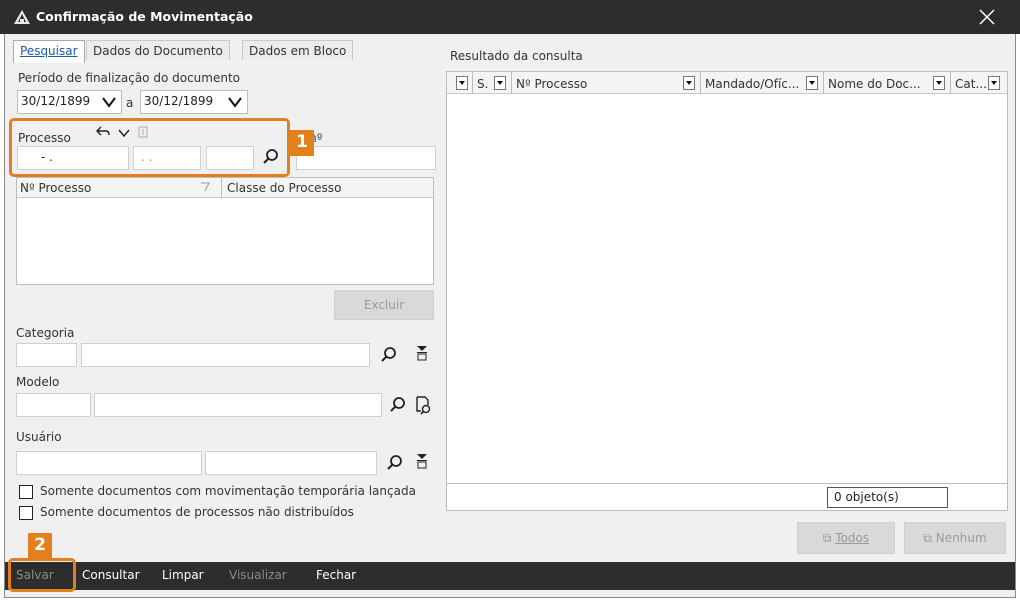 This screenshot has width=1020, height=602. I want to click on results-footer-divider, so click(727, 483).